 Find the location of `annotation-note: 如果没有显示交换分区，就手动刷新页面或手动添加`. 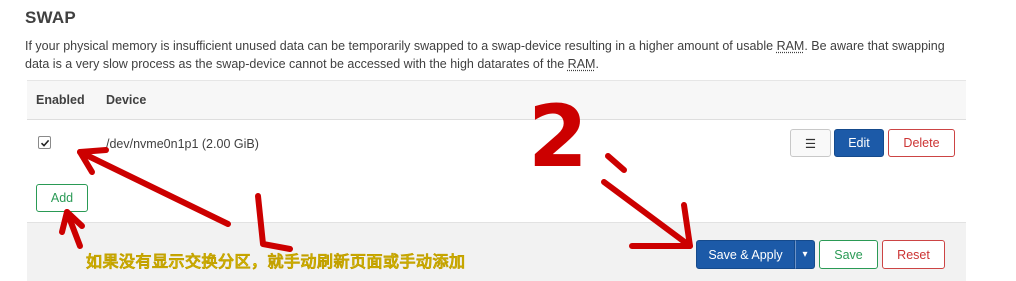

annotation-note: 如果没有显示交换分区，就手动刷新页面或手动添加 is located at coordinates (276, 261).